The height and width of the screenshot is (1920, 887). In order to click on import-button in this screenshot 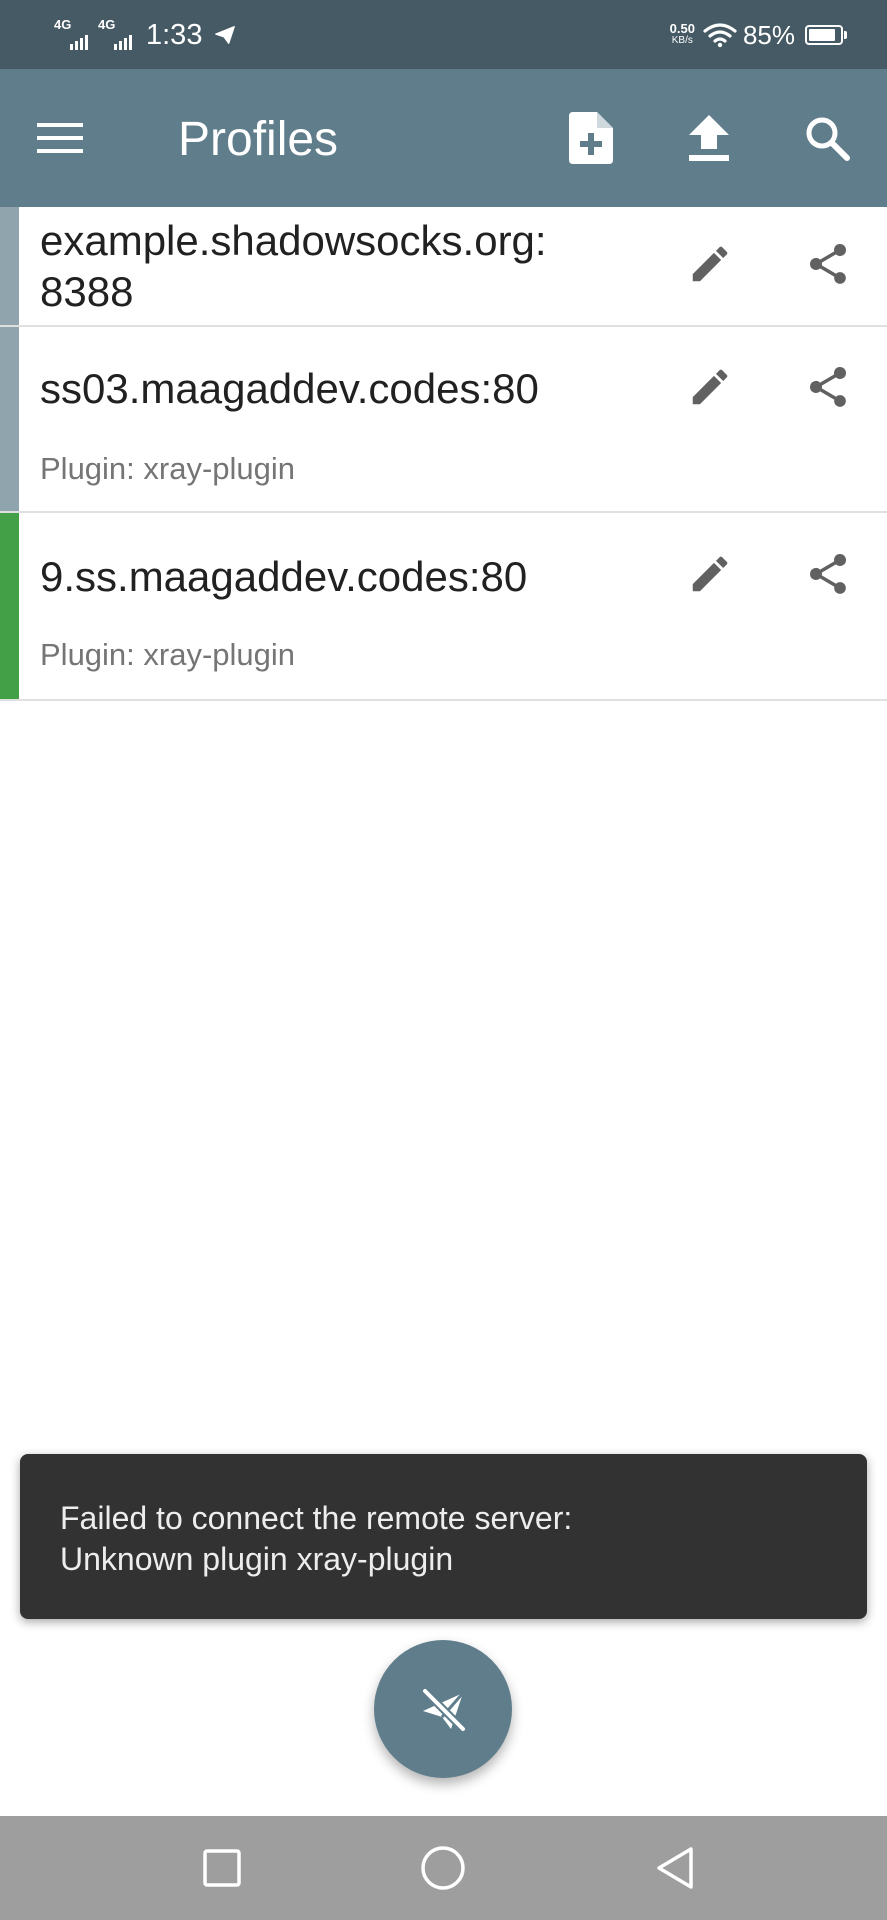, I will do `click(709, 138)`.